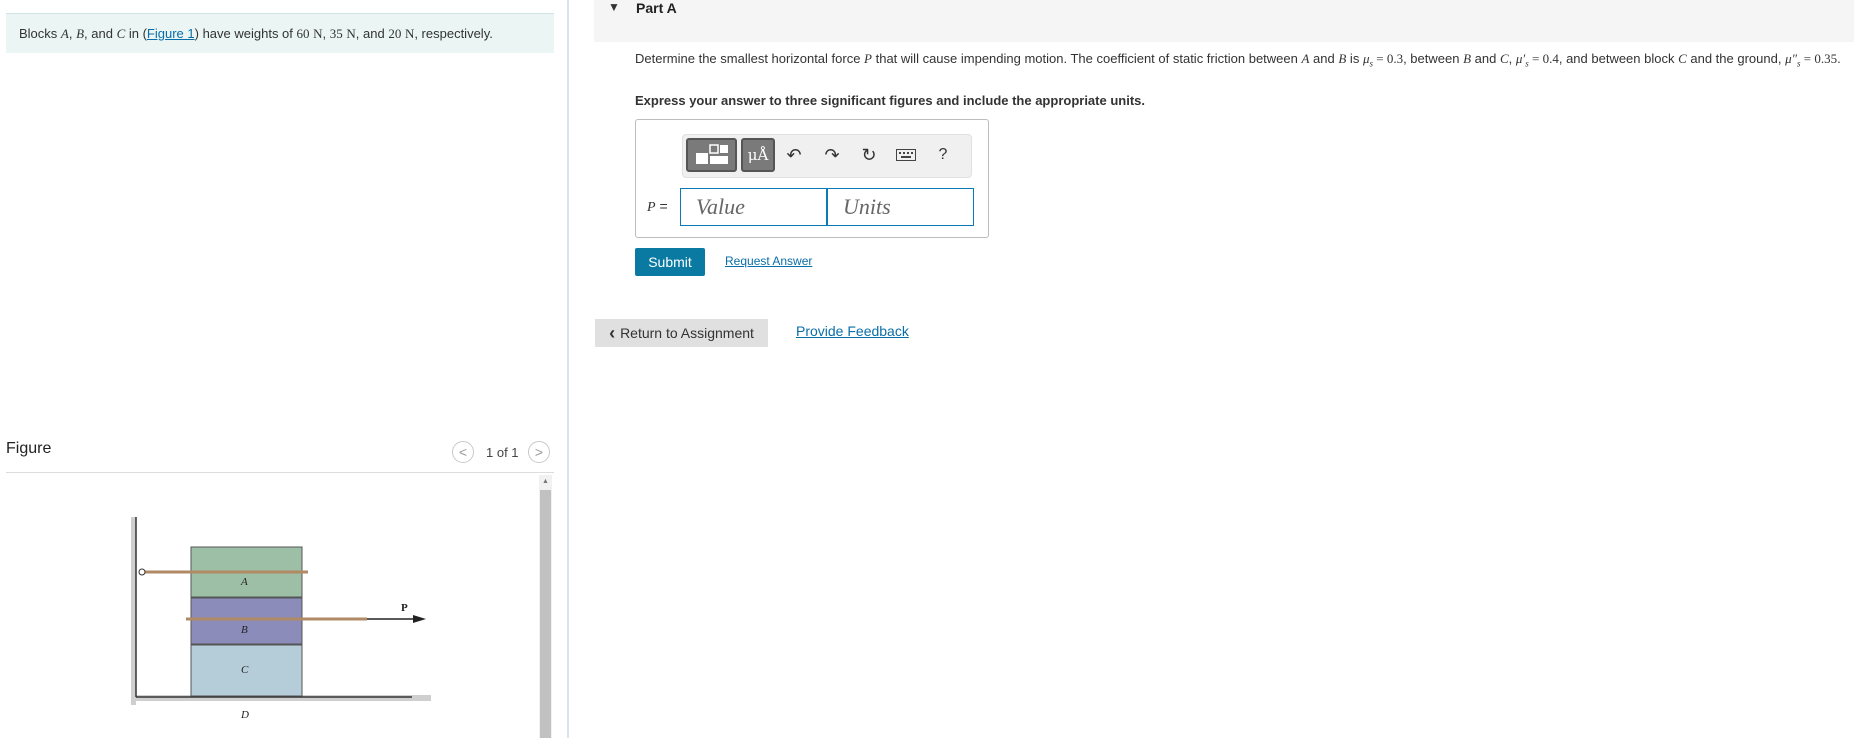 Image resolution: width=1854 pixels, height=738 pixels. Describe the element at coordinates (1433, 58) in the screenshot. I see `question-segment: , between` at that location.